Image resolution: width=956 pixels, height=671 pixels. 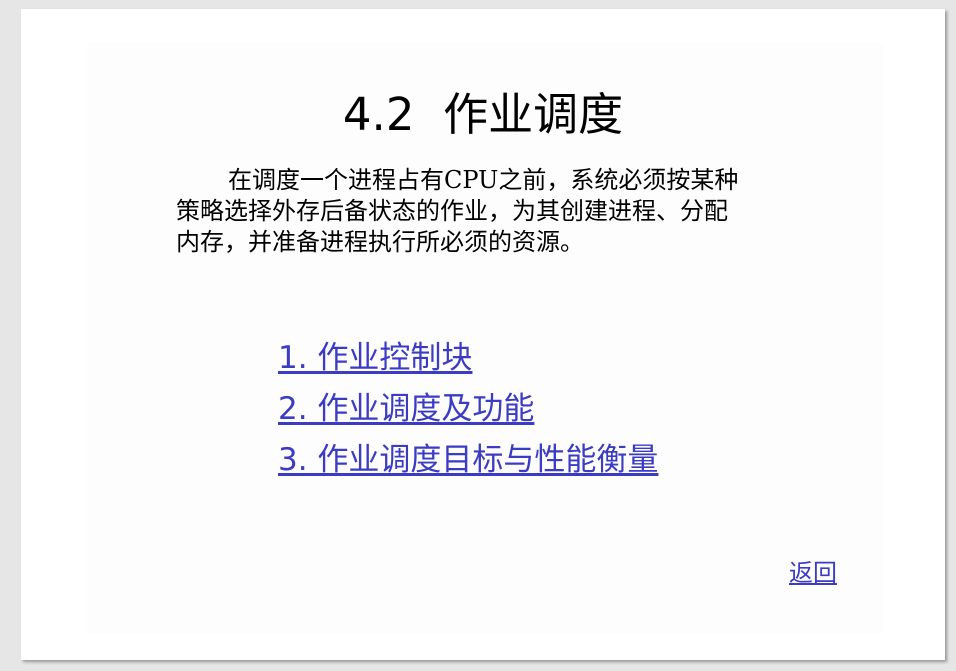 What do you see at coordinates (483, 114) in the screenshot?
I see `slide-title: 4.2 作业调度` at bounding box center [483, 114].